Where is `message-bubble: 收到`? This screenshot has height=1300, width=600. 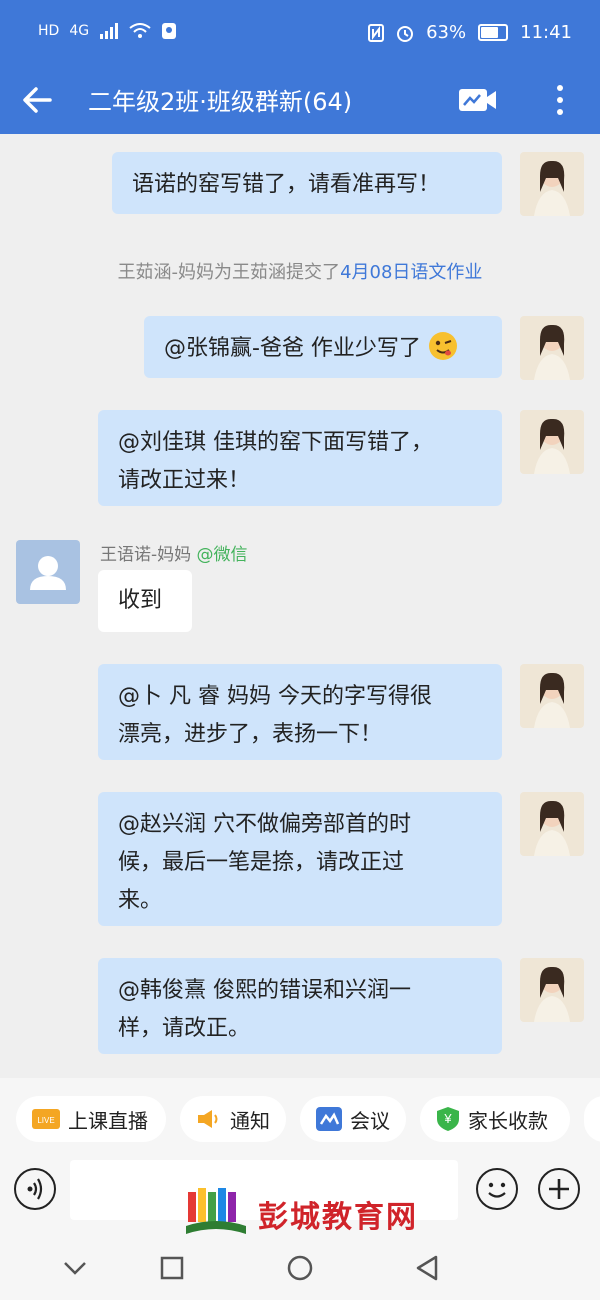
message-bubble: 收到 is located at coordinates (145, 601).